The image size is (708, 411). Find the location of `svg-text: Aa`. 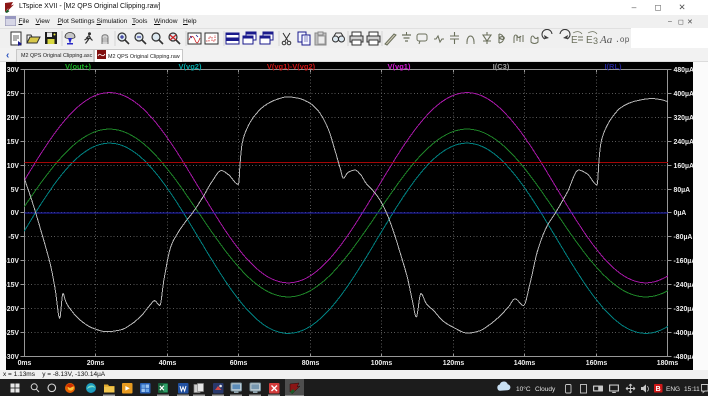

svg-text: Aa is located at coordinates (606, 40).